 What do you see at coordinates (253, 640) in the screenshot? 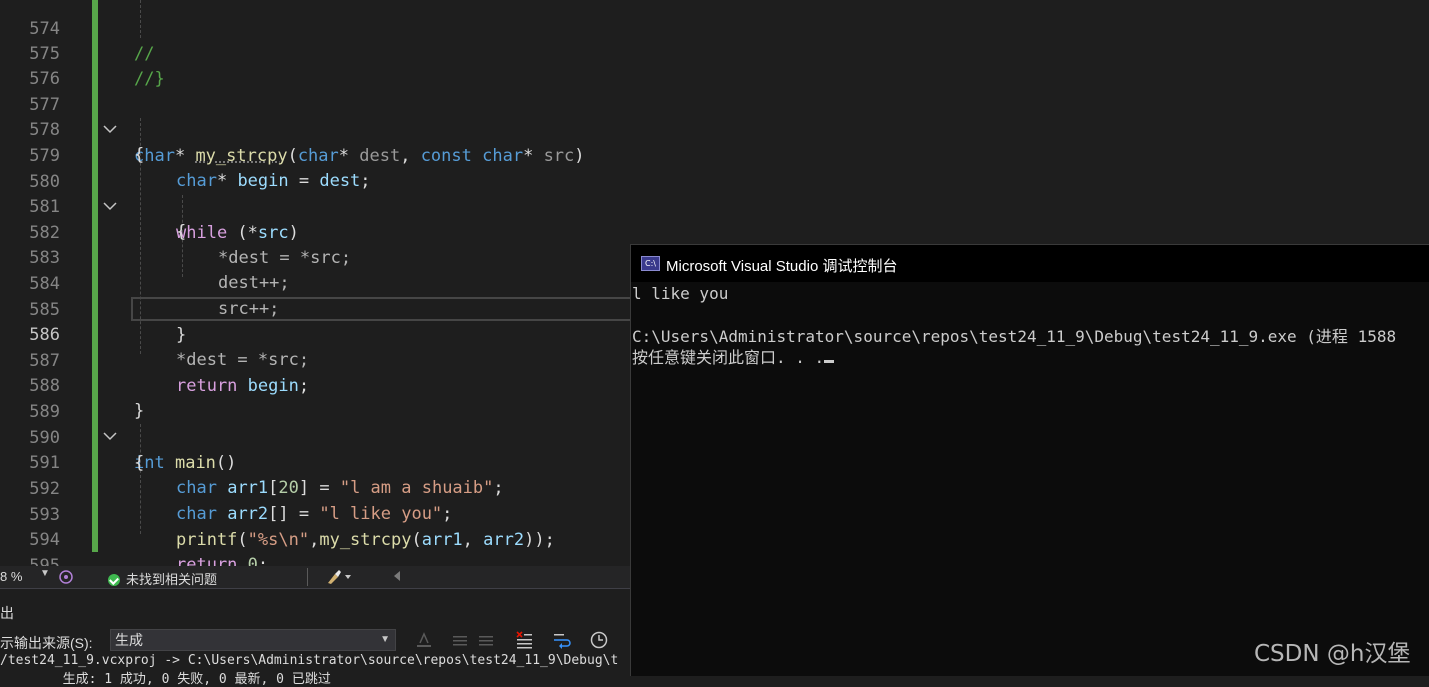
I see `output-source-select: 生成 ▼` at bounding box center [253, 640].